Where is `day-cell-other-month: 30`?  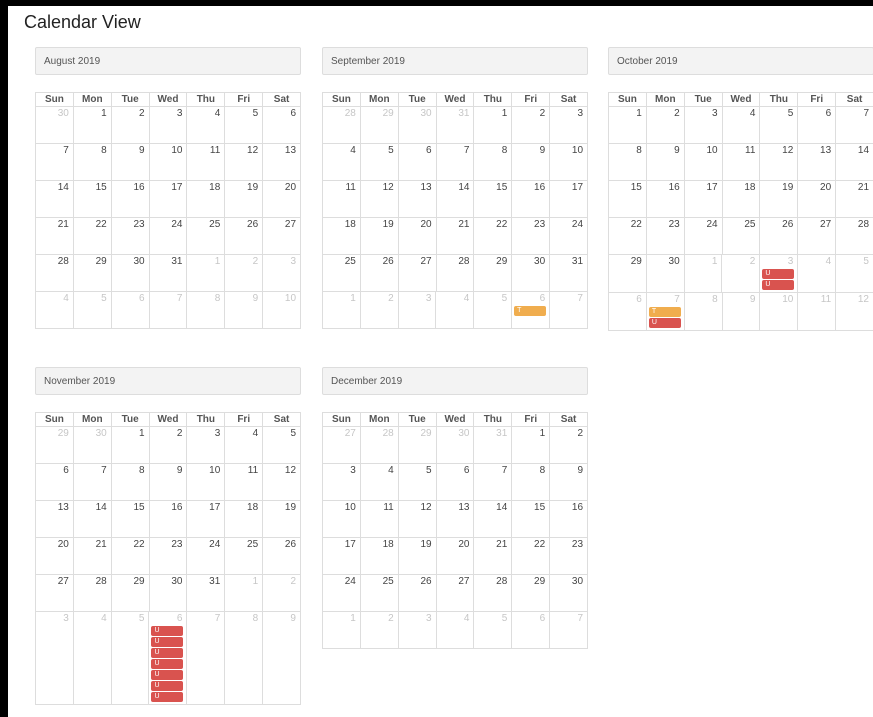
day-cell-other-month: 30 is located at coordinates (91, 444).